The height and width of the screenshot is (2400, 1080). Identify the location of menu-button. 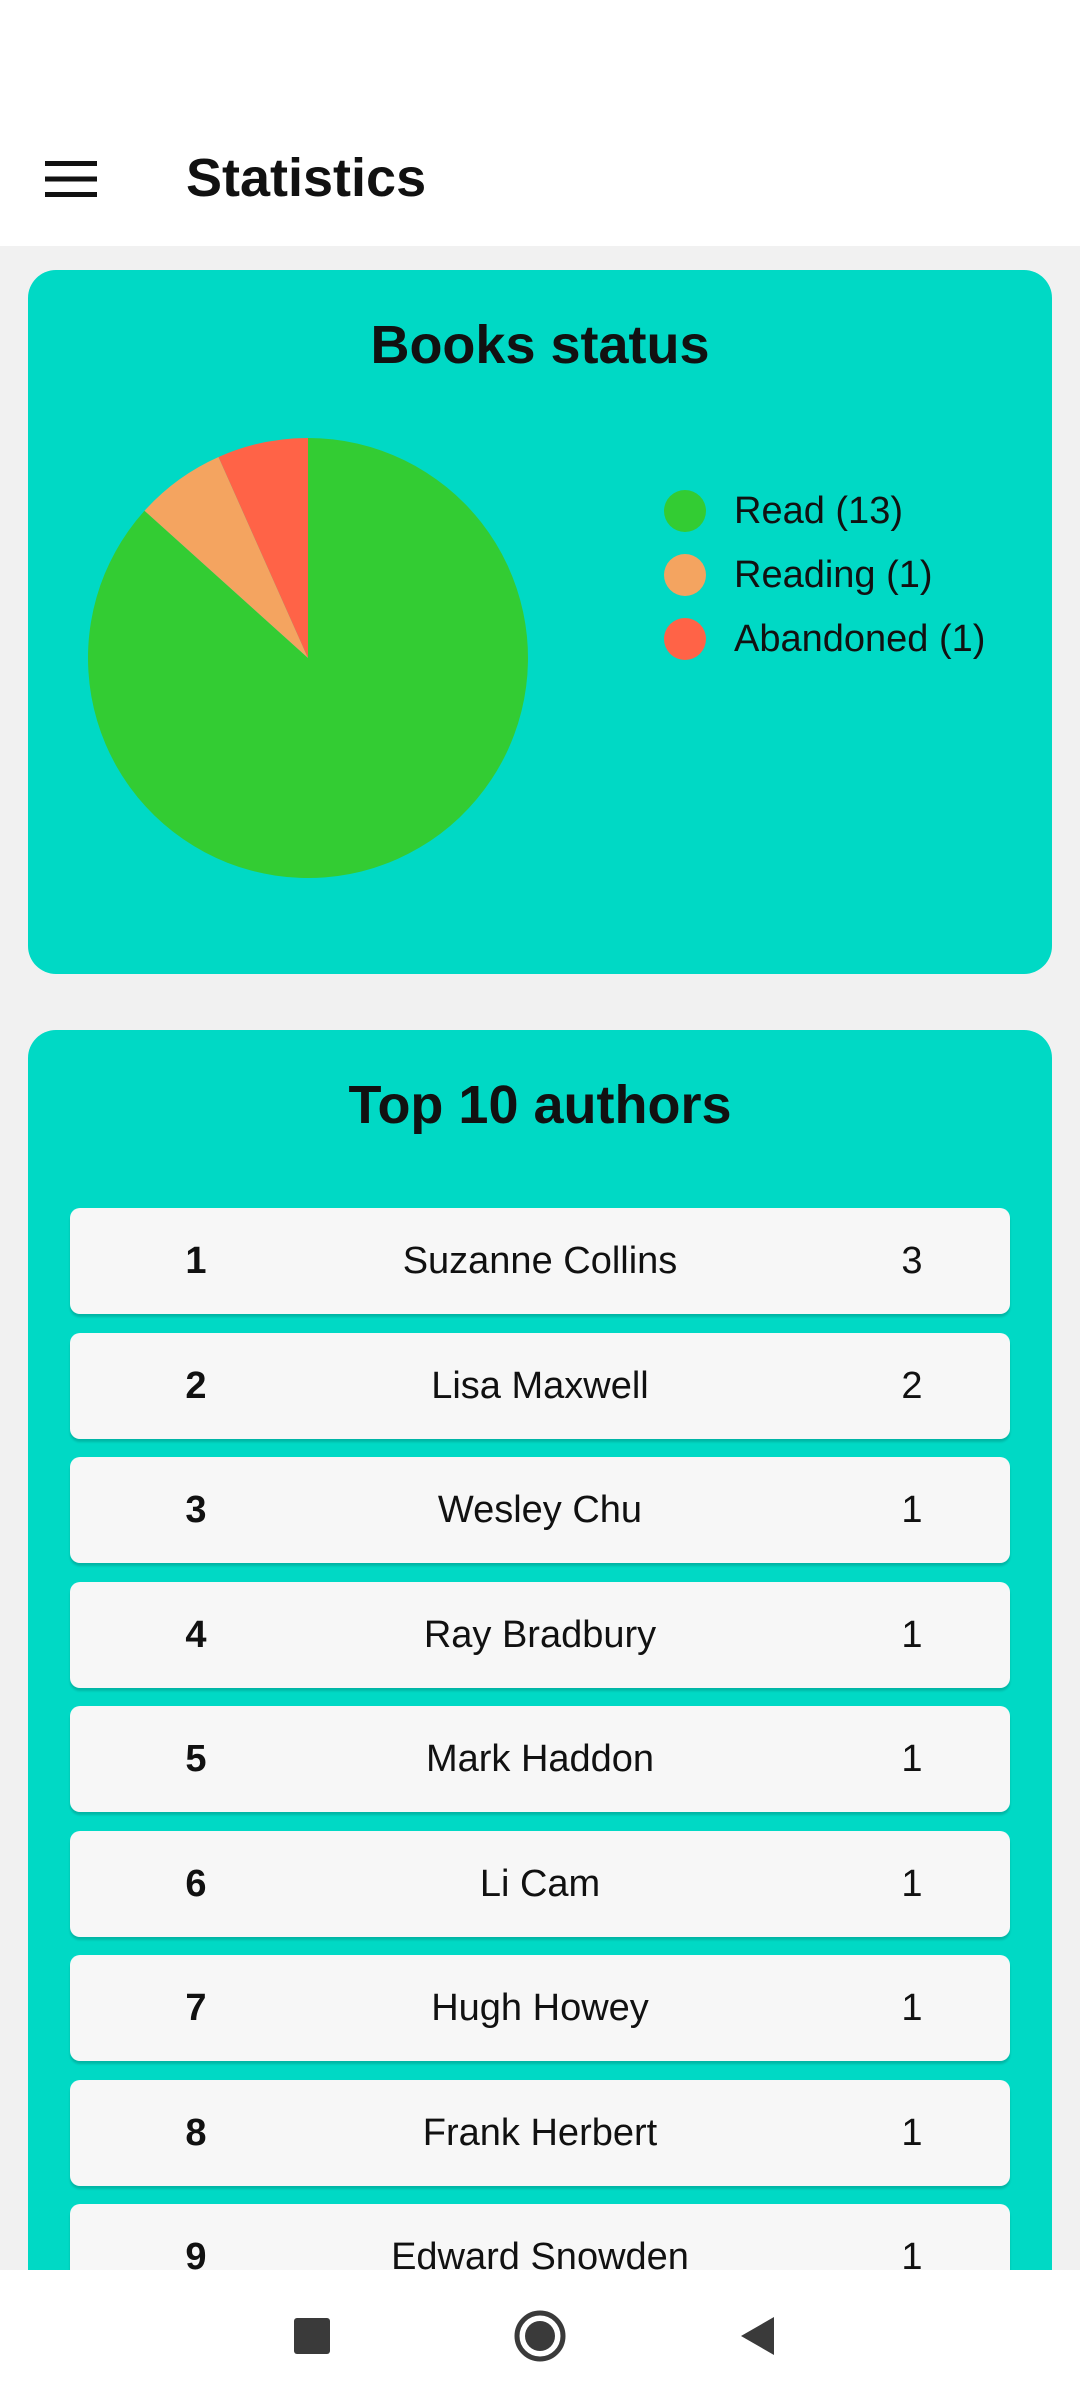
(71, 179).